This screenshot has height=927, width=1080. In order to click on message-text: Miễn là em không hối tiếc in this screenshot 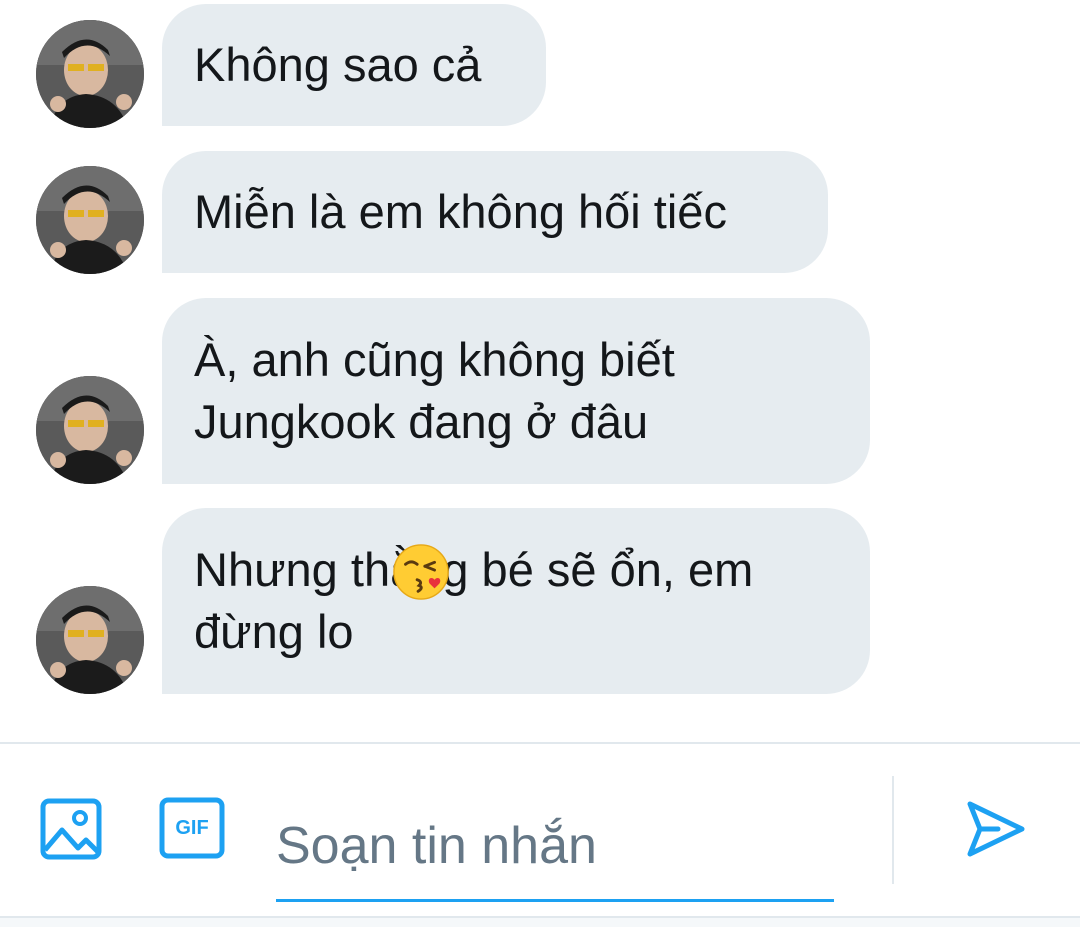, I will do `click(460, 211)`.